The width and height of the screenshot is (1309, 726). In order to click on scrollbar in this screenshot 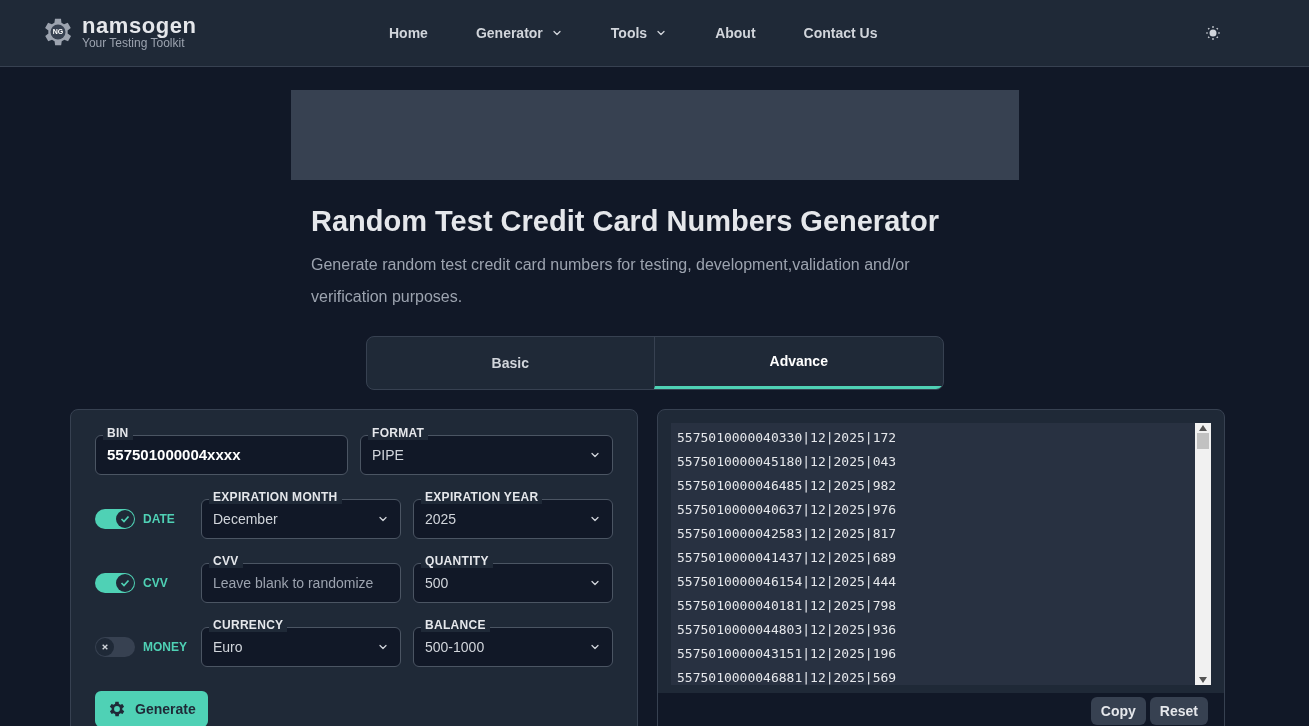, I will do `click(1203, 554)`.